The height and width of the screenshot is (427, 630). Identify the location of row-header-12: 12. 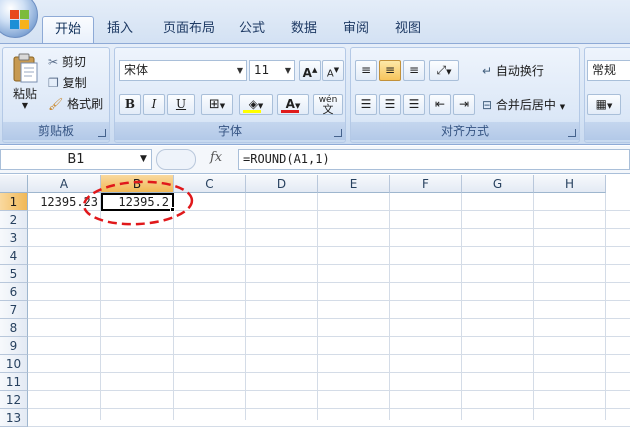
(14, 400).